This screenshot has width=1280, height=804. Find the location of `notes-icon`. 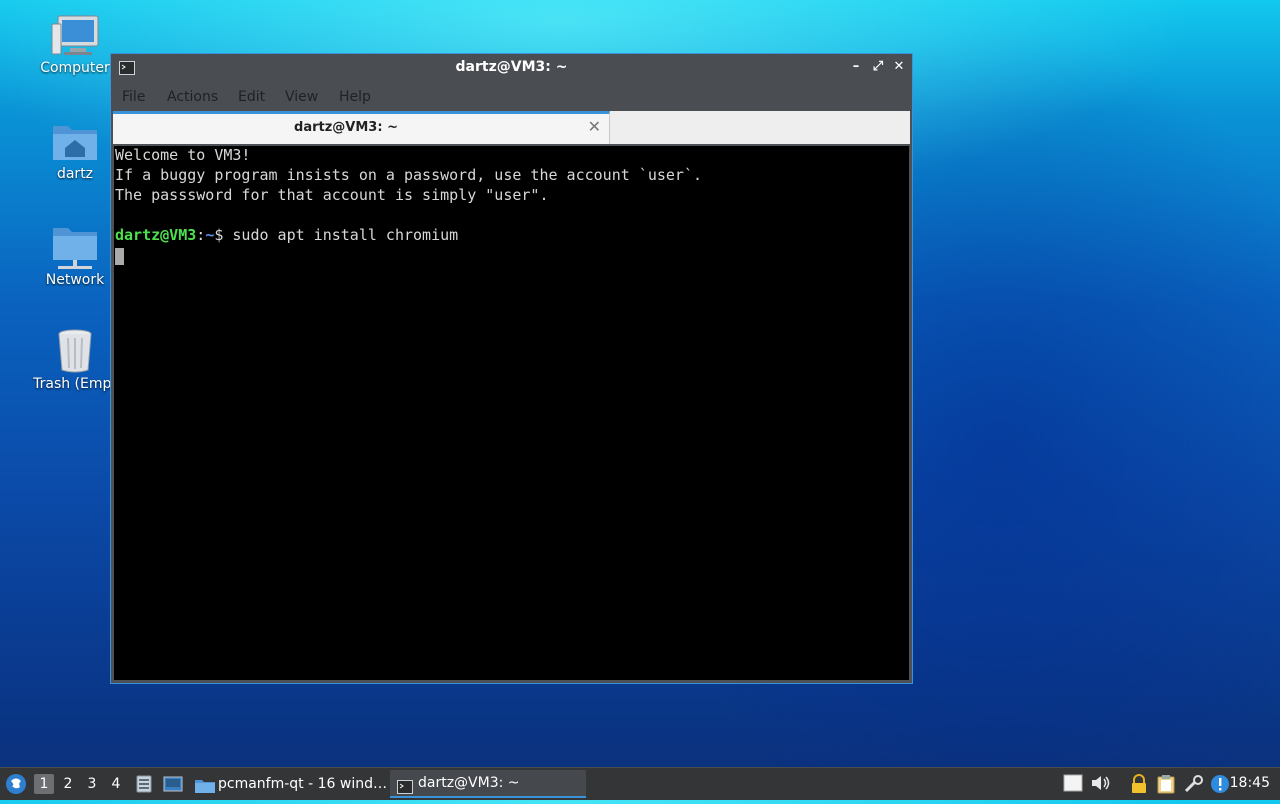

notes-icon is located at coordinates (1073, 785).